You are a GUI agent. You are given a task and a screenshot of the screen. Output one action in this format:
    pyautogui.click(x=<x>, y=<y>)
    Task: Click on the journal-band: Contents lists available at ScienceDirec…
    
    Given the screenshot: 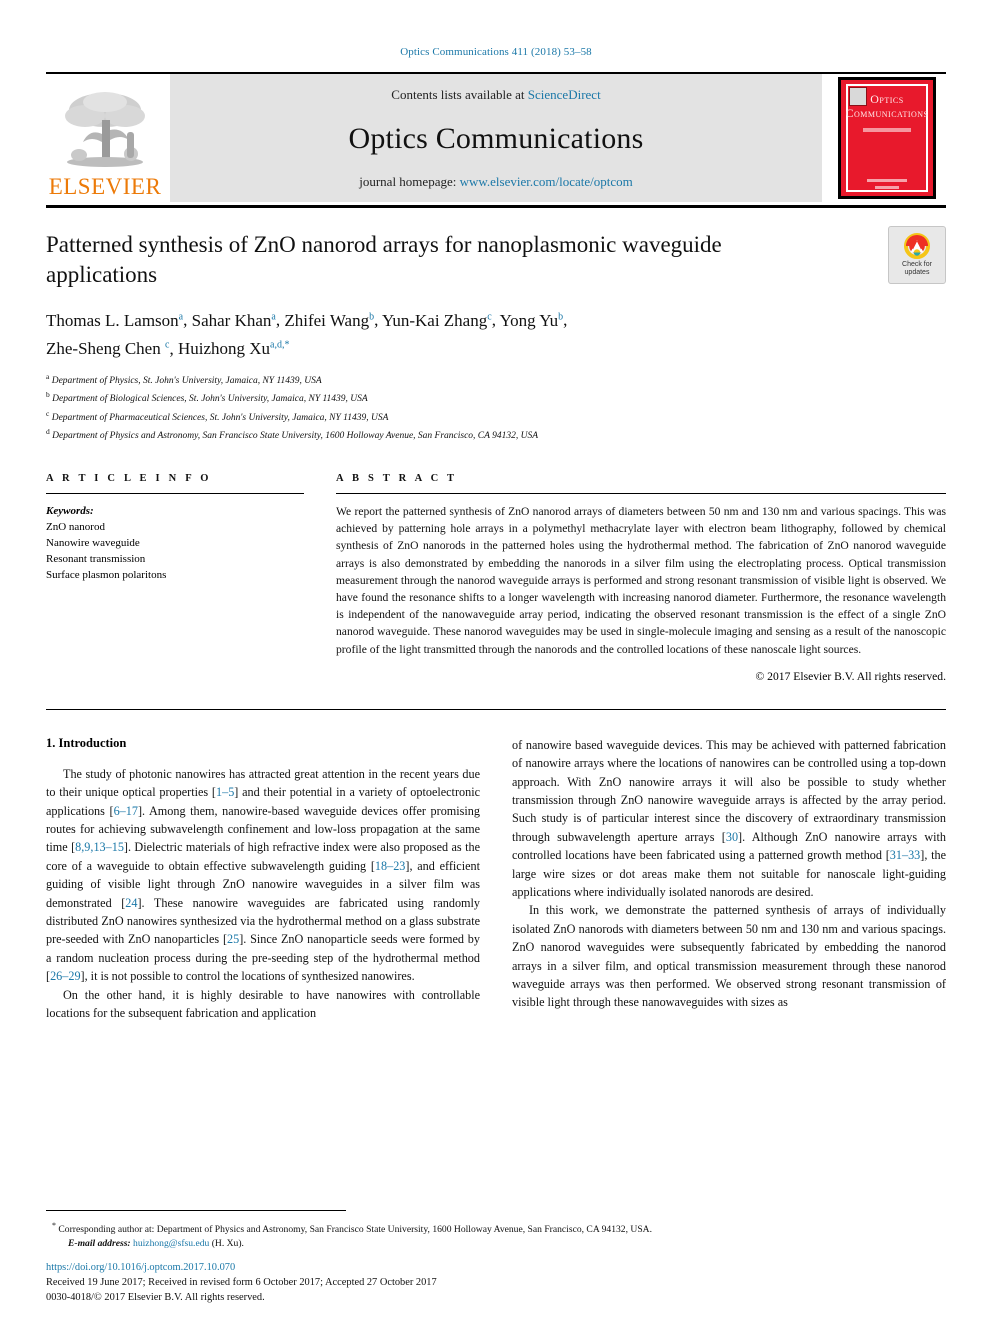 What is the action you would take?
    pyautogui.click(x=496, y=138)
    